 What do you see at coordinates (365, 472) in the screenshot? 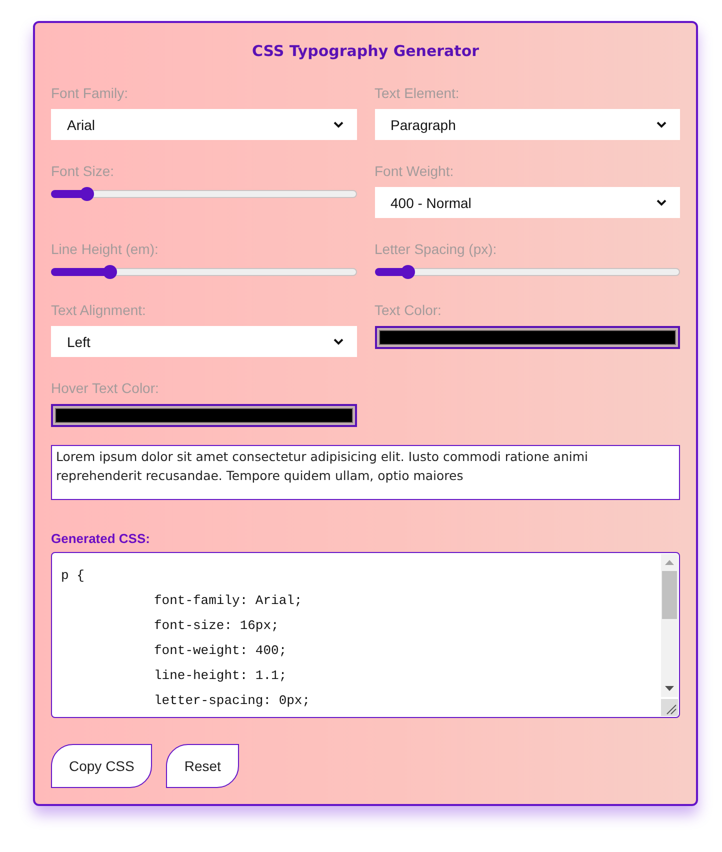
I see `preview-text-box: Lorem ipsum dolor sit amet consectetur adipisicing elit. Iusto commodi ratione animi reprehenderit recusandae. Tempore quidem ullam, optio maiores` at bounding box center [365, 472].